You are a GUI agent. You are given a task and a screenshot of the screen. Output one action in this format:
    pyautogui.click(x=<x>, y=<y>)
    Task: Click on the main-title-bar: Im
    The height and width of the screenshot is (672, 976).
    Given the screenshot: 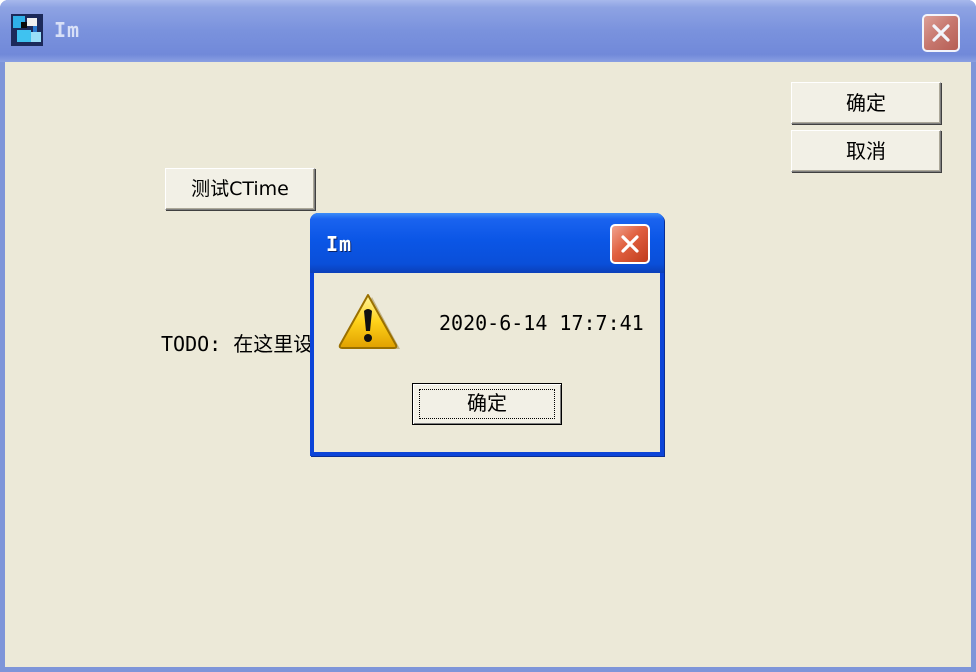 What is the action you would take?
    pyautogui.click(x=488, y=31)
    